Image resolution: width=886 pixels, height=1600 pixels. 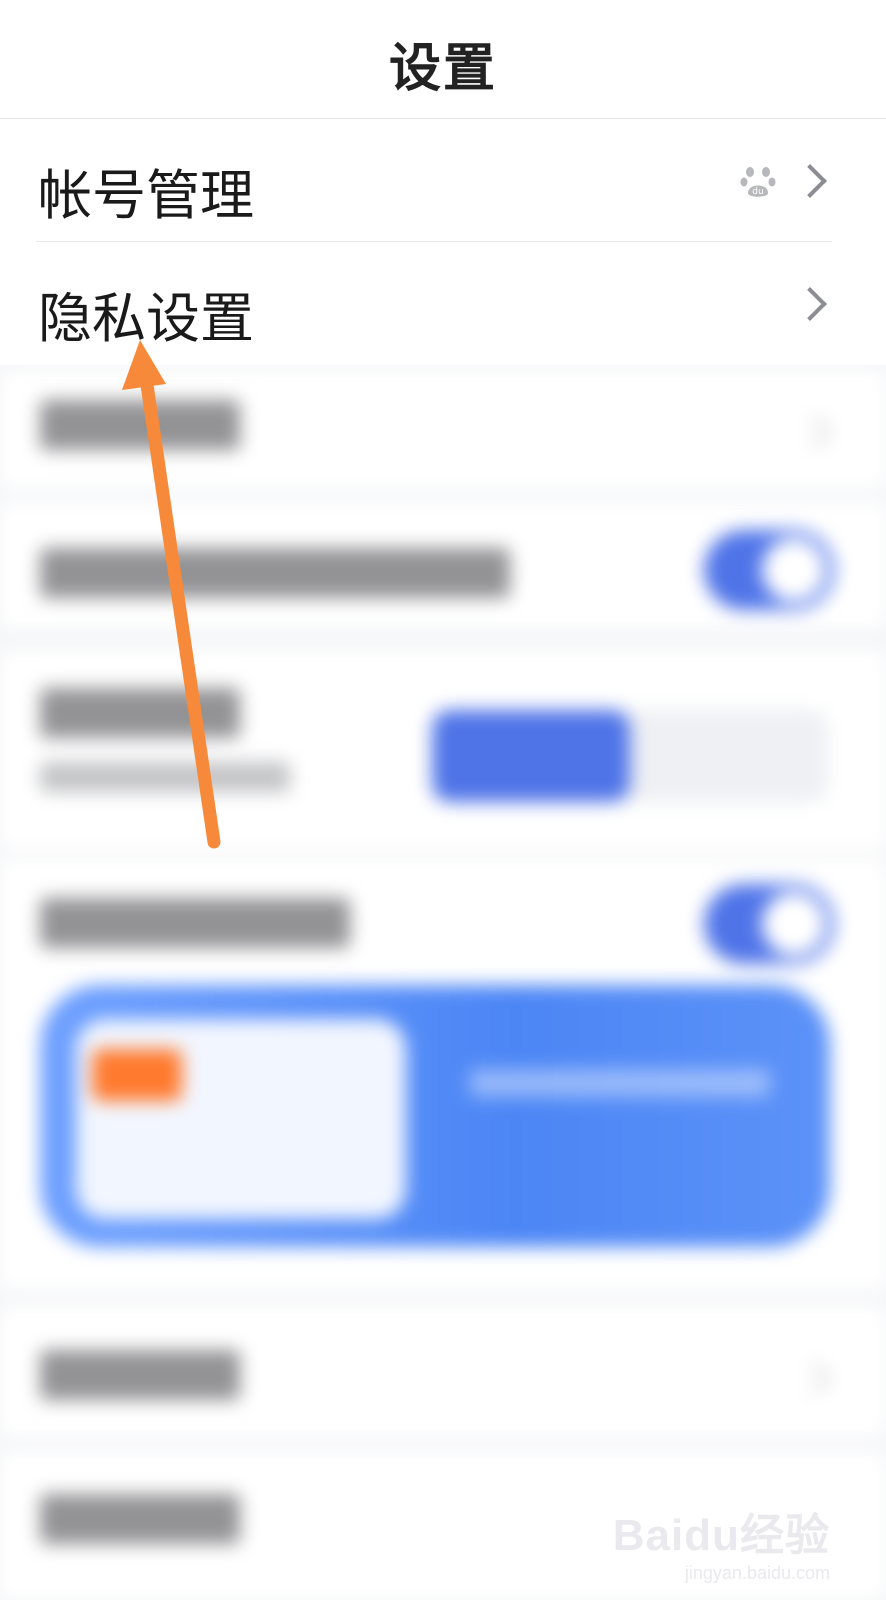 I want to click on watermark-sub: jingyan.baidu.com, so click(x=757, y=1573).